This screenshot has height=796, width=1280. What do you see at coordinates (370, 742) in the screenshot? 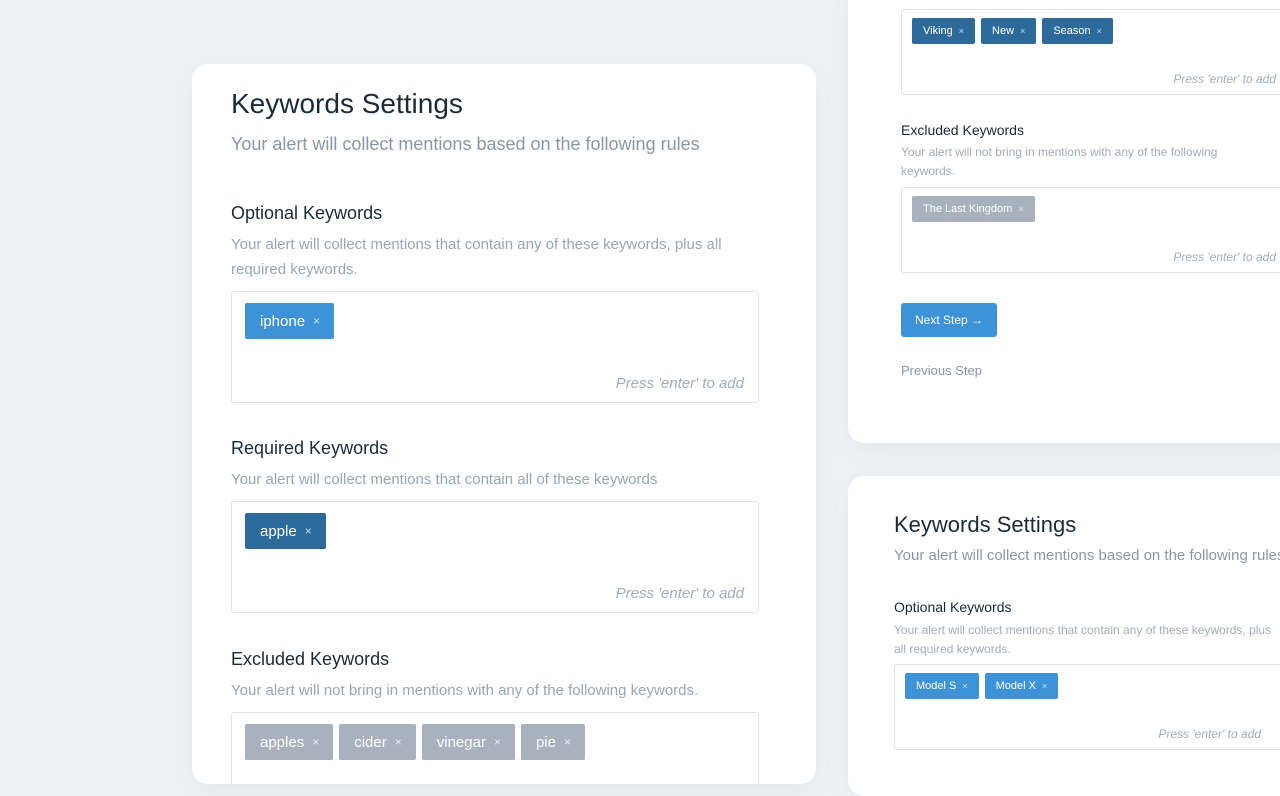
I see `tag-label: cider` at bounding box center [370, 742].